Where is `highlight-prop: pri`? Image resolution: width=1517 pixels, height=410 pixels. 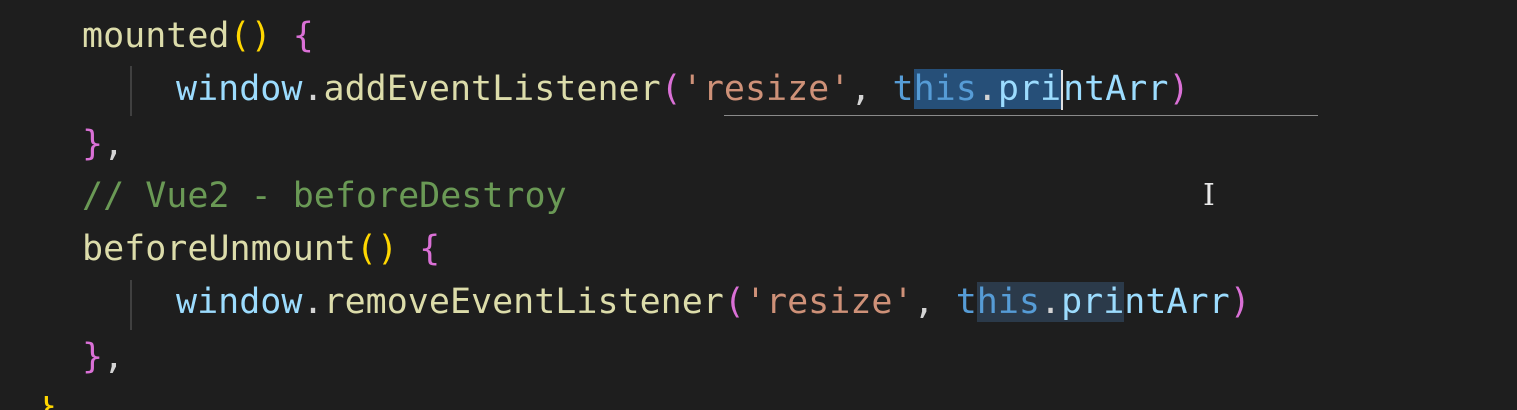
highlight-prop: pri is located at coordinates (1093, 302).